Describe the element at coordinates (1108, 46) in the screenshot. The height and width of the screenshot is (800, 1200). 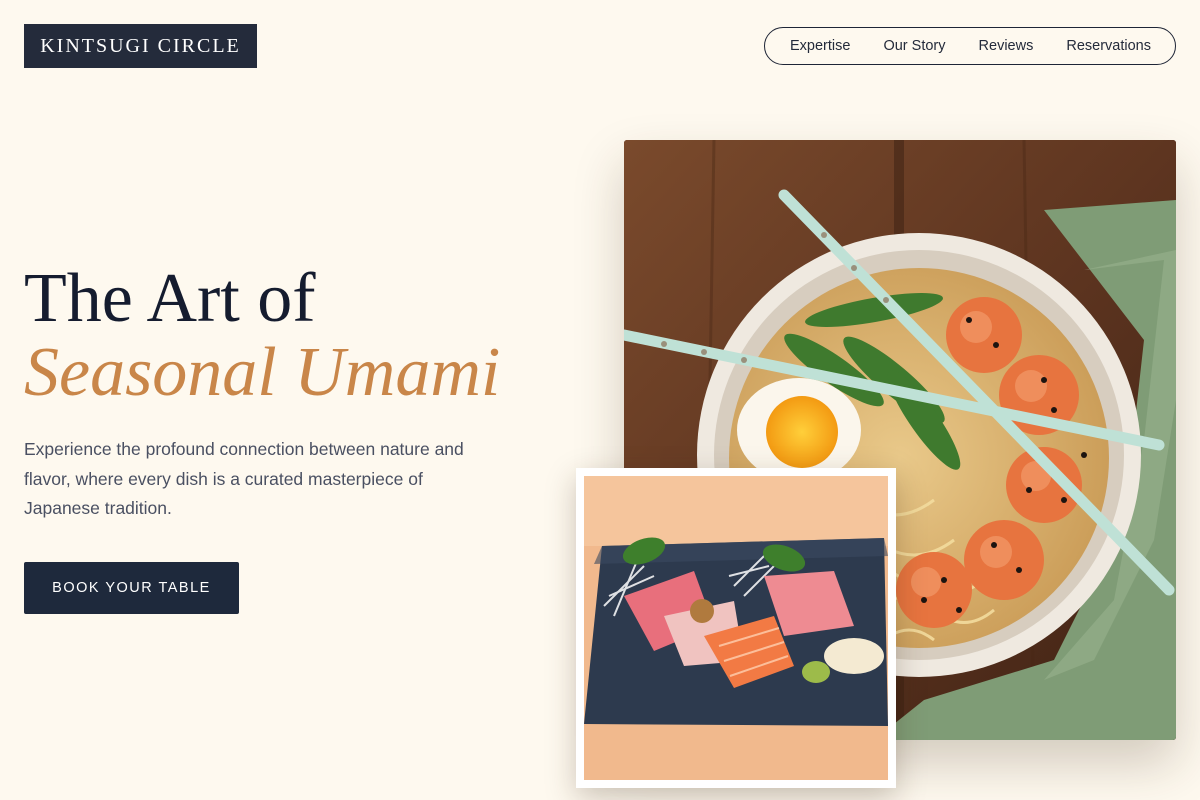
I see `nav-item-reservations: Reservations` at that location.